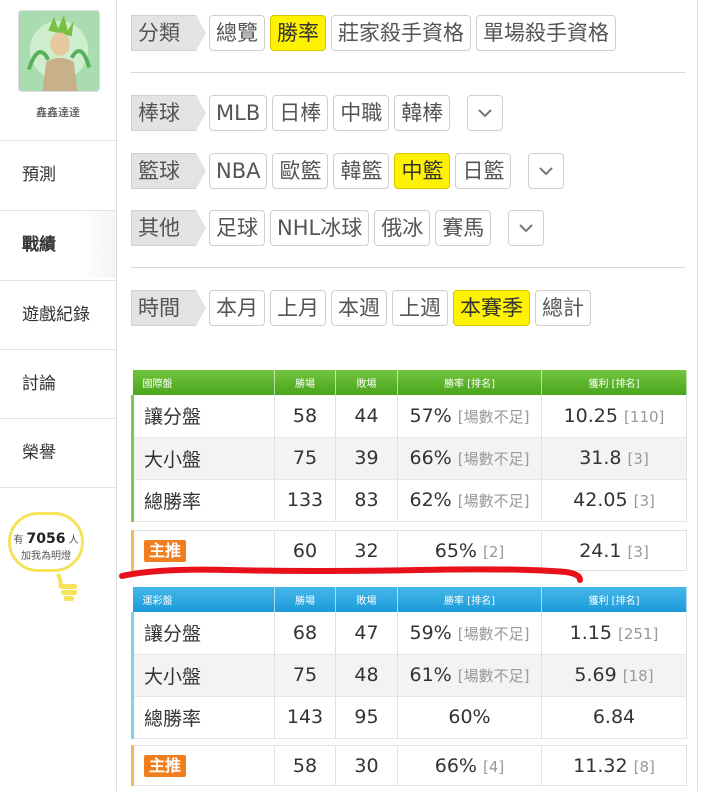 The height and width of the screenshot is (791, 720). Describe the element at coordinates (600, 500) in the screenshot. I see `profit: 42.05` at that location.